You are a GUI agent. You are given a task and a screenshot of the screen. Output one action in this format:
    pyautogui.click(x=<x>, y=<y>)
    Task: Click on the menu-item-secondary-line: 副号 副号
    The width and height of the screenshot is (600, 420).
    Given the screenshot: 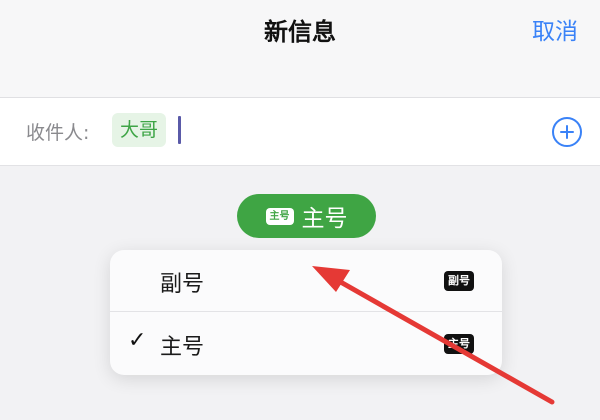 What is the action you would take?
    pyautogui.click(x=306, y=281)
    